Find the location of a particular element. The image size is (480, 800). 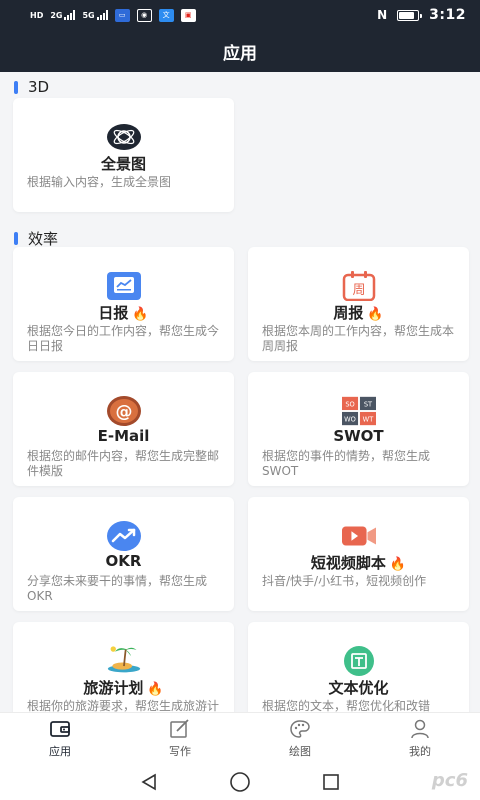

email-icon: @ is located at coordinates (123, 411).